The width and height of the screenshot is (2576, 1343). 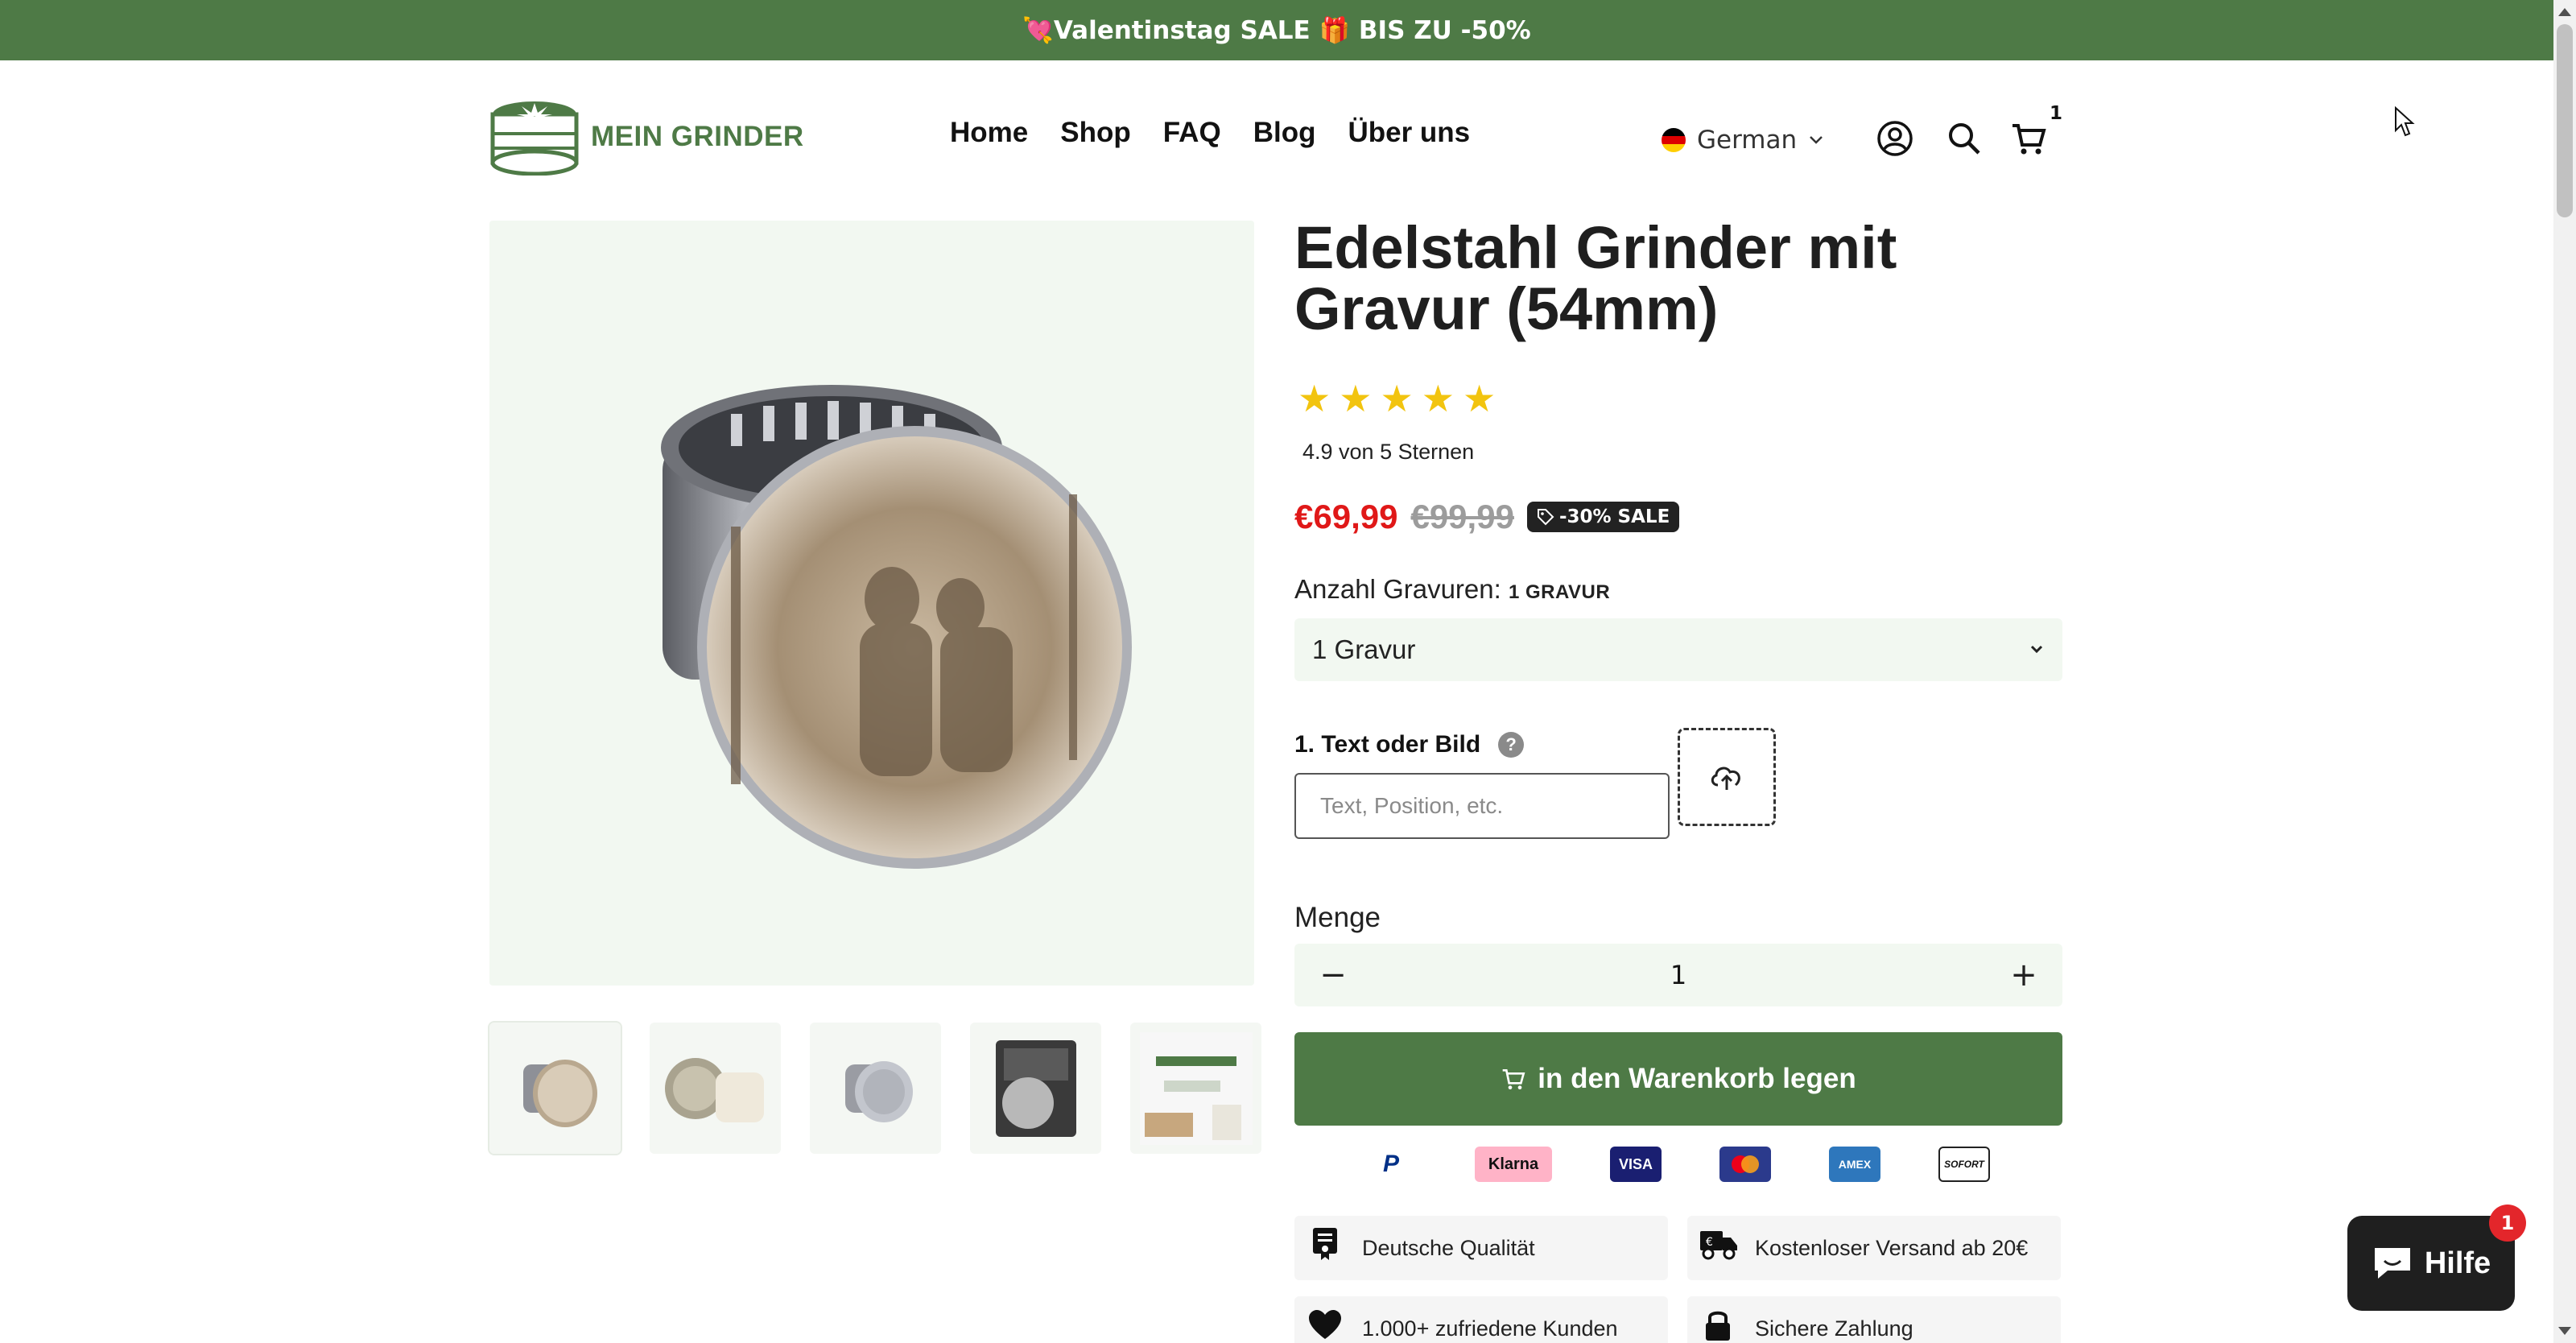 I want to click on engraving-text-input, so click(x=1482, y=806).